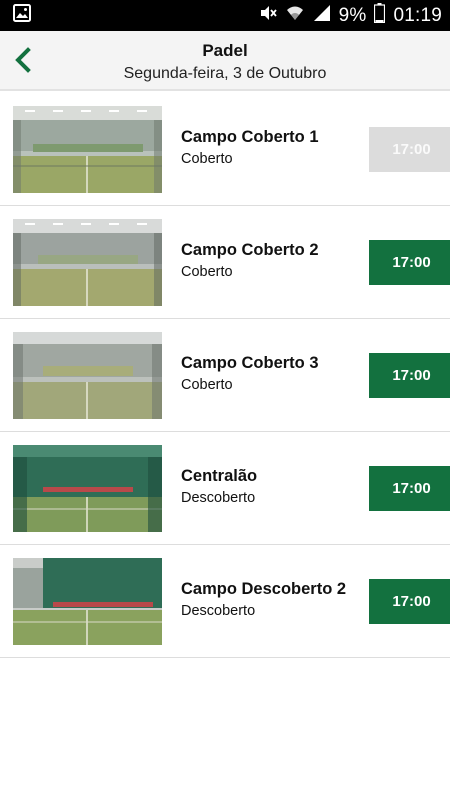 Image resolution: width=450 pixels, height=800 pixels. What do you see at coordinates (295, 16) in the screenshot?
I see `wifi-icon` at bounding box center [295, 16].